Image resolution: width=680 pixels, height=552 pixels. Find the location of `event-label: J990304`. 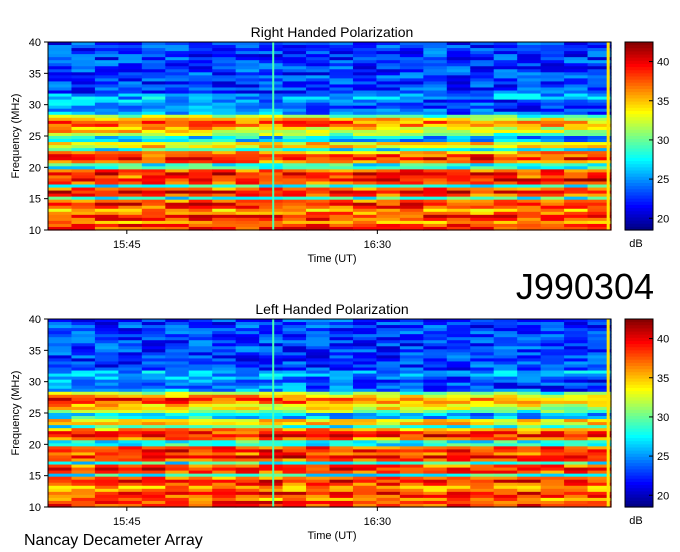

event-label: J990304 is located at coordinates (585, 286).